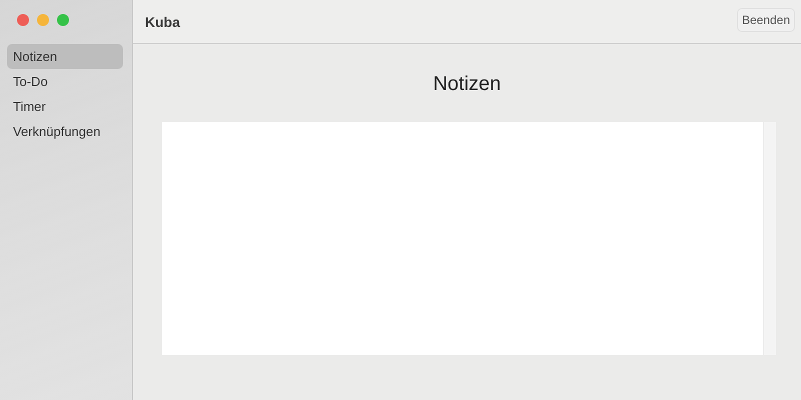  Describe the element at coordinates (65, 81) in the screenshot. I see `sidebar-item: To-Do` at that location.